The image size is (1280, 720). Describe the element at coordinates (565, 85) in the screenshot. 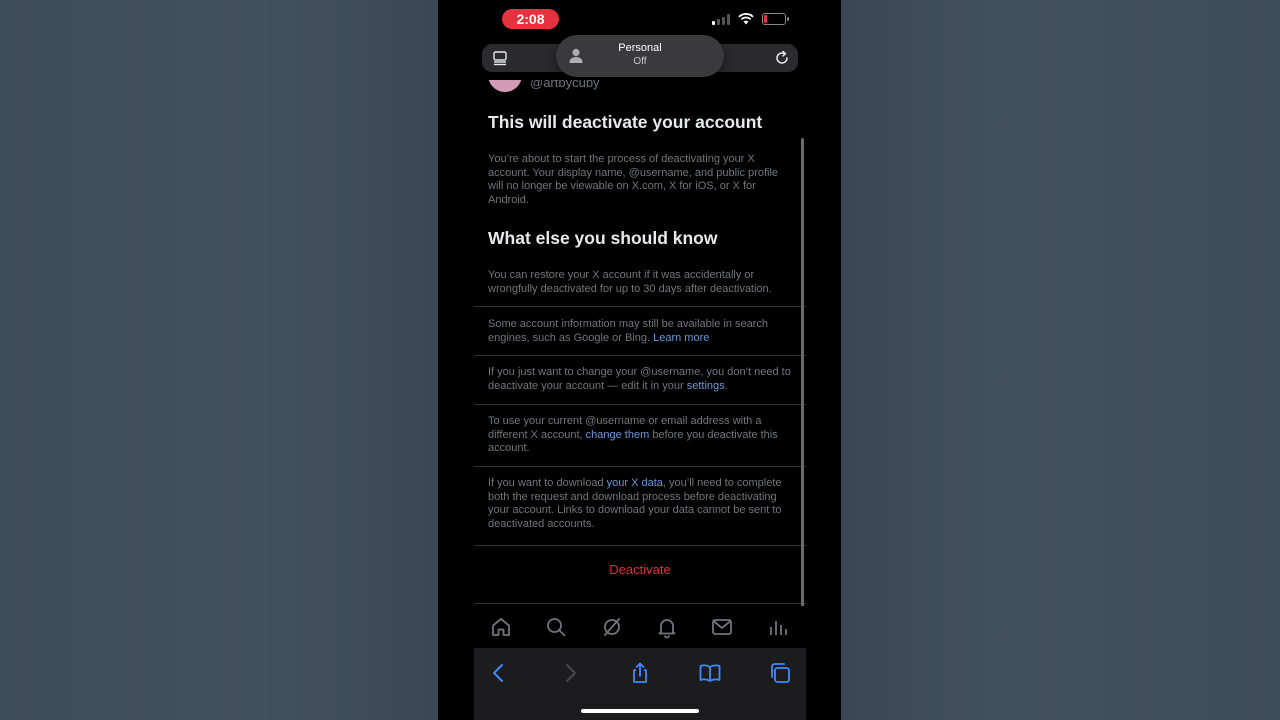

I see `account-handle: @artbycuby` at that location.